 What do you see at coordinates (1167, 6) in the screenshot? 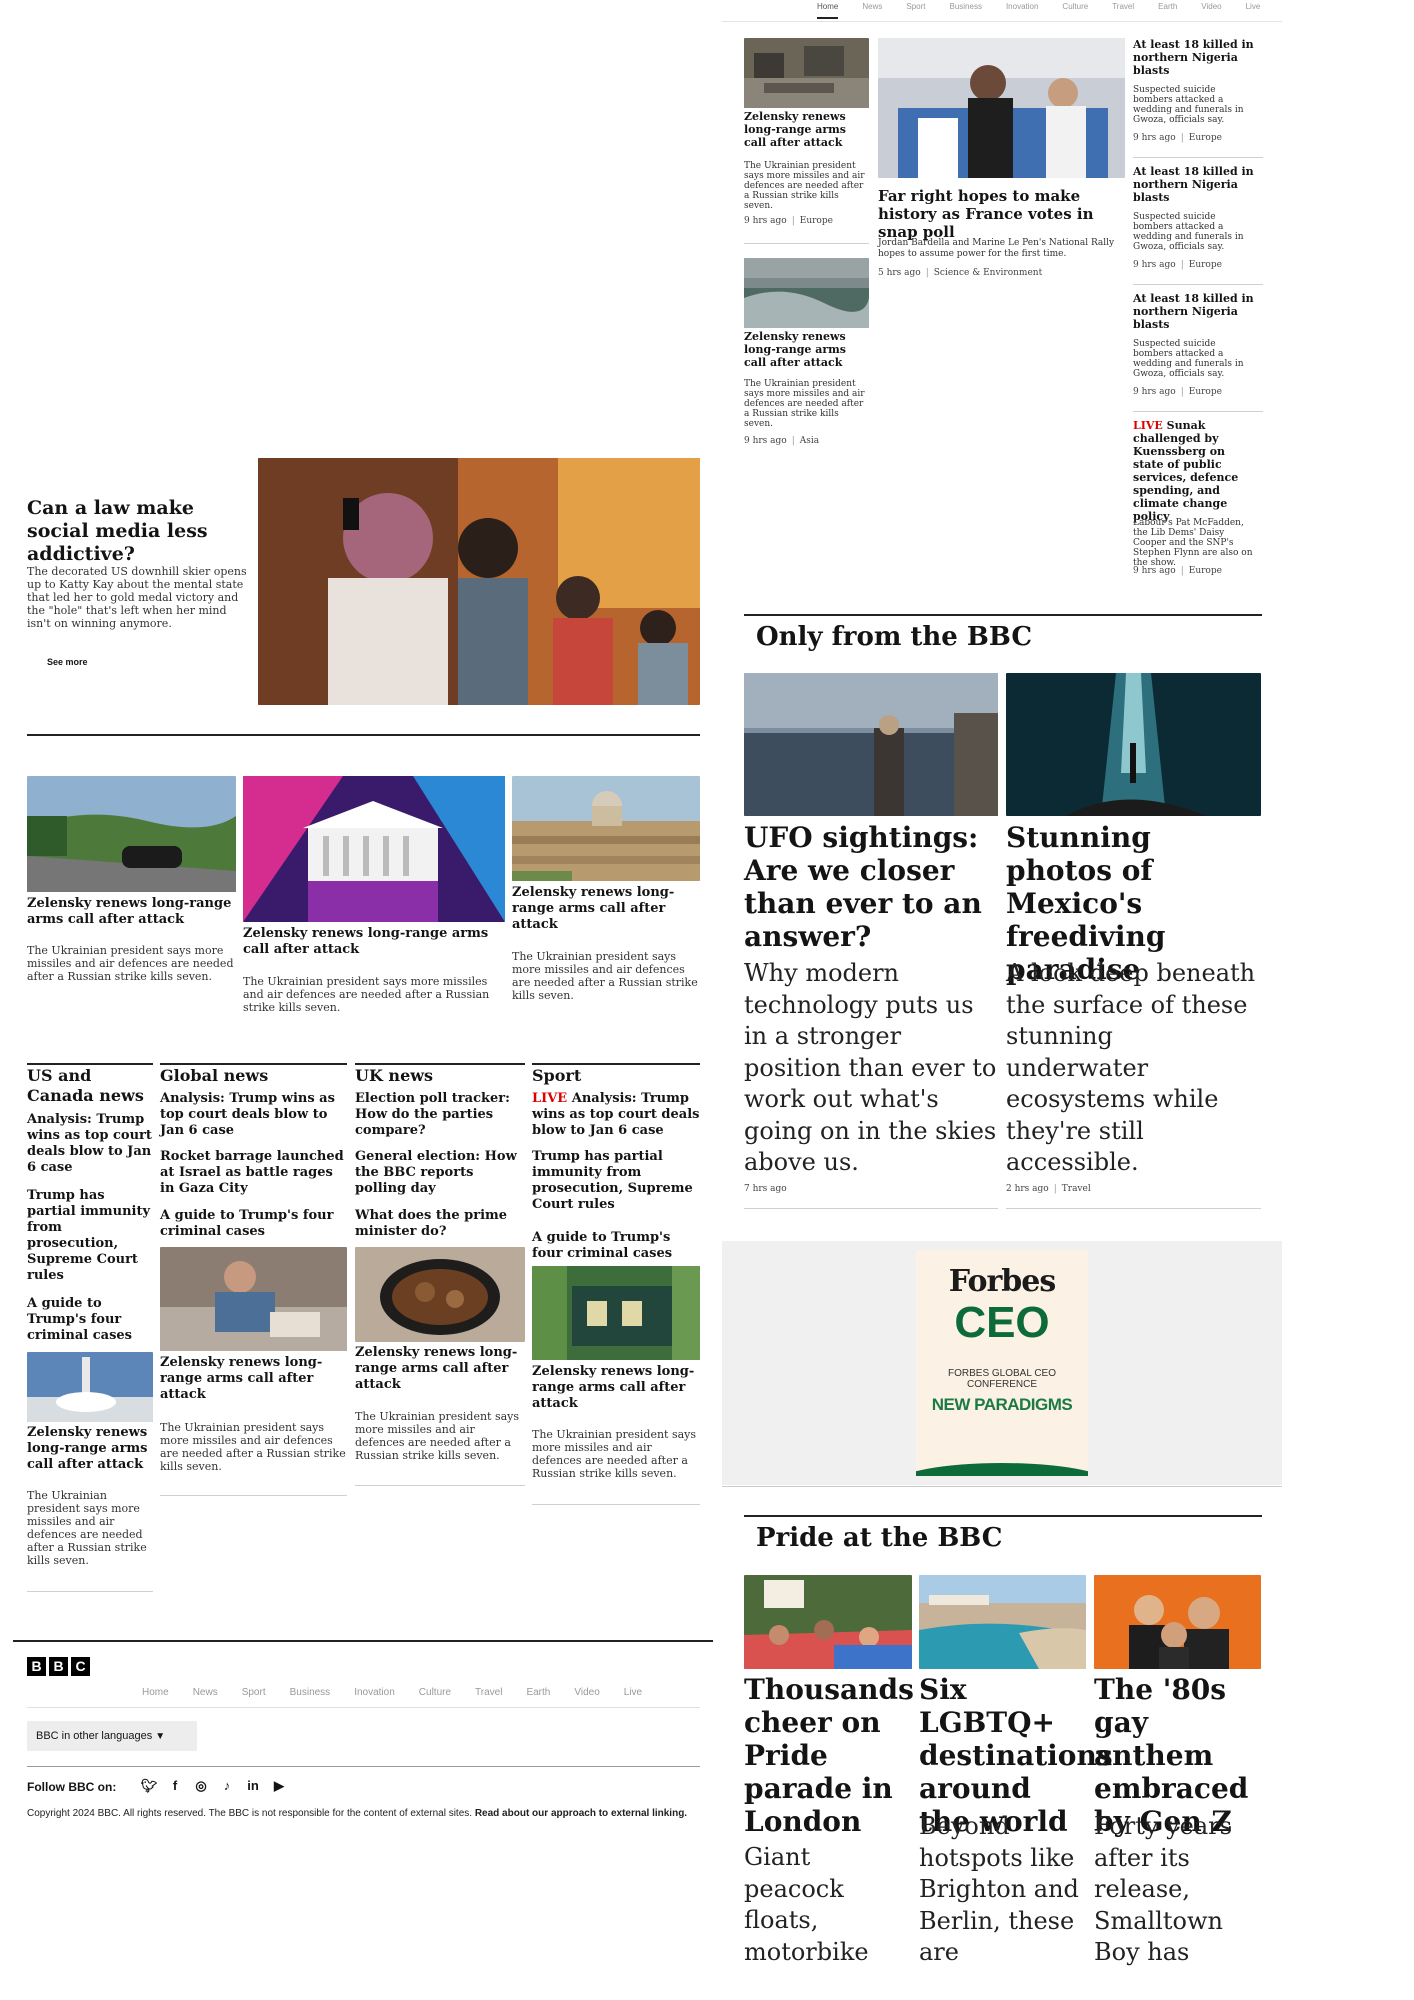
I see `nav-earth: Earth` at bounding box center [1167, 6].